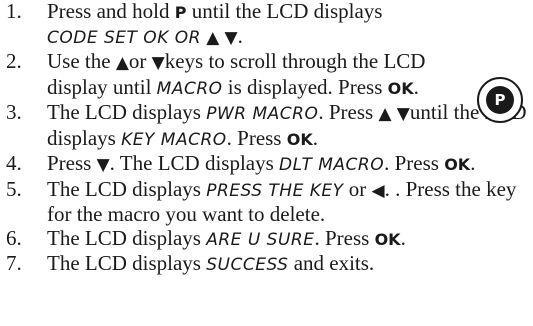 This screenshot has height=326, width=533. Describe the element at coordinates (14, 11) in the screenshot. I see `step-number: 1.` at that location.